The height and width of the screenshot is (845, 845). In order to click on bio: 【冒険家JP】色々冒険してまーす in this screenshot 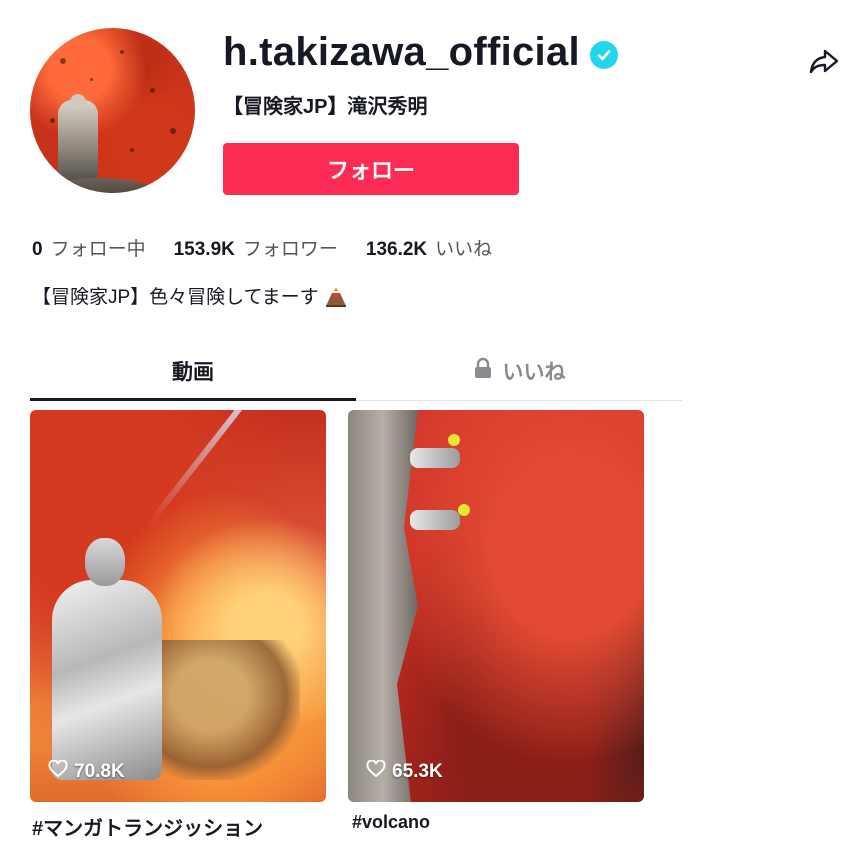, I will do `click(190, 295)`.